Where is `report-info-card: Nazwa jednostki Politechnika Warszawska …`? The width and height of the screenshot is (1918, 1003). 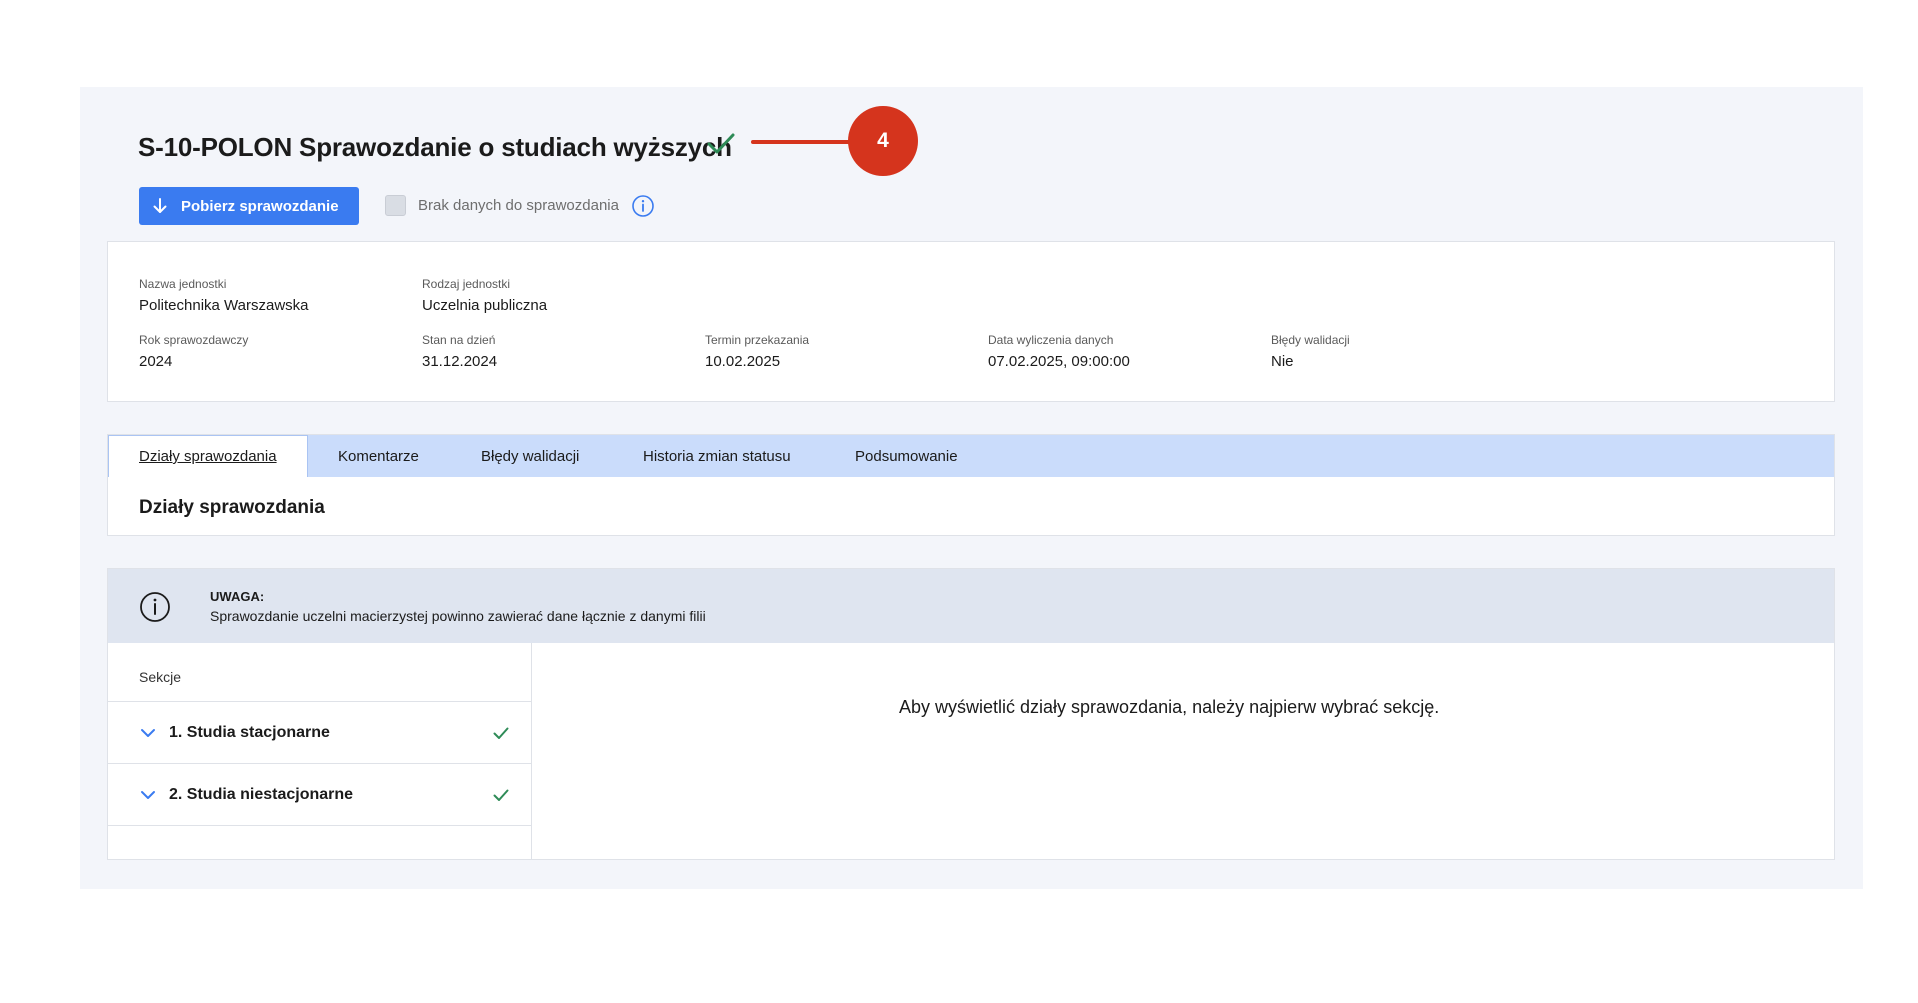
report-info-card: Nazwa jednostki Politechnika Warszawska … is located at coordinates (971, 321).